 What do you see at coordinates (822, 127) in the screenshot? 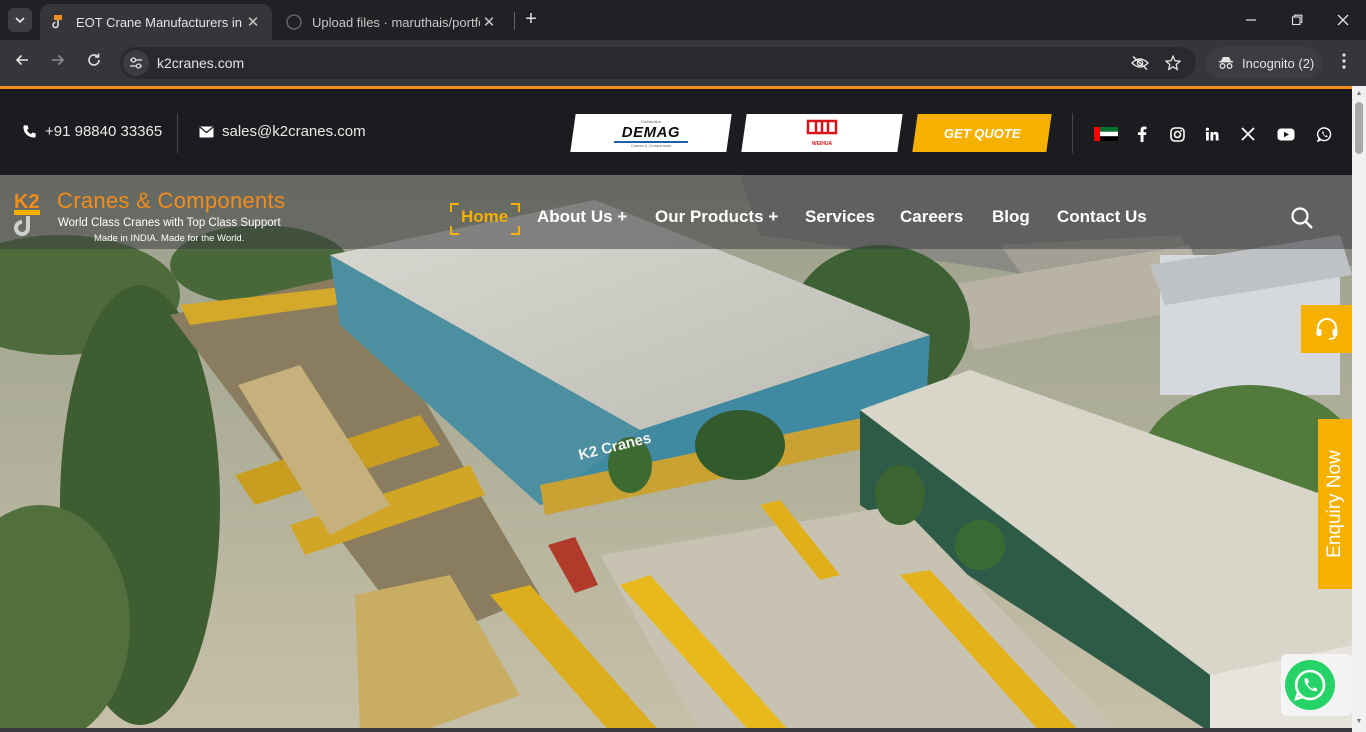
I see `weihua-logo-icon` at bounding box center [822, 127].